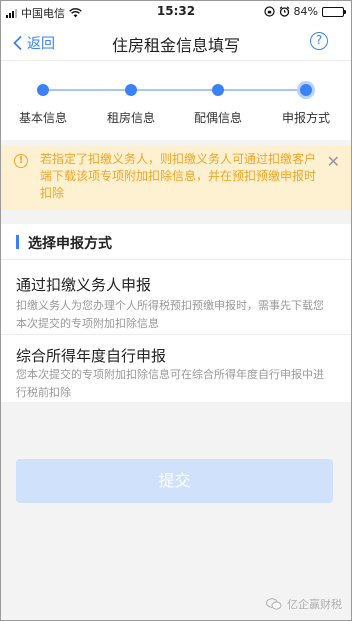 The image size is (352, 621). I want to click on battery-icon, so click(334, 11).